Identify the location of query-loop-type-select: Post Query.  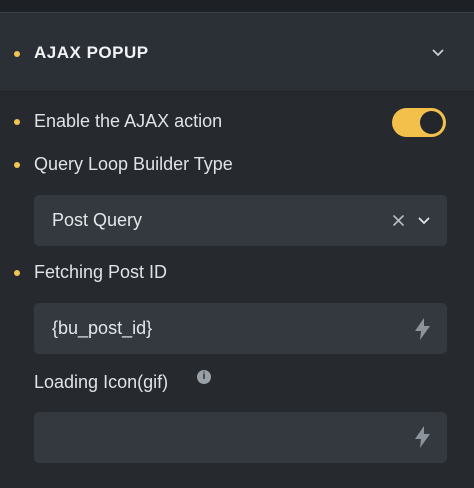
(240, 220).